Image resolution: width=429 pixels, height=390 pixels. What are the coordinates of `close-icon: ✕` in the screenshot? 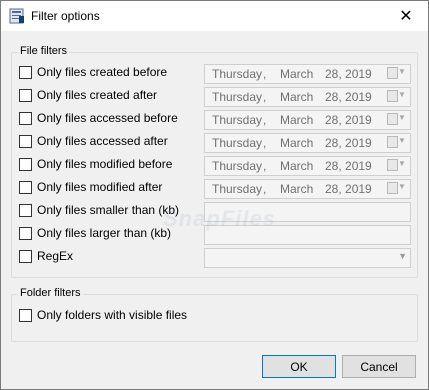 It's located at (406, 16).